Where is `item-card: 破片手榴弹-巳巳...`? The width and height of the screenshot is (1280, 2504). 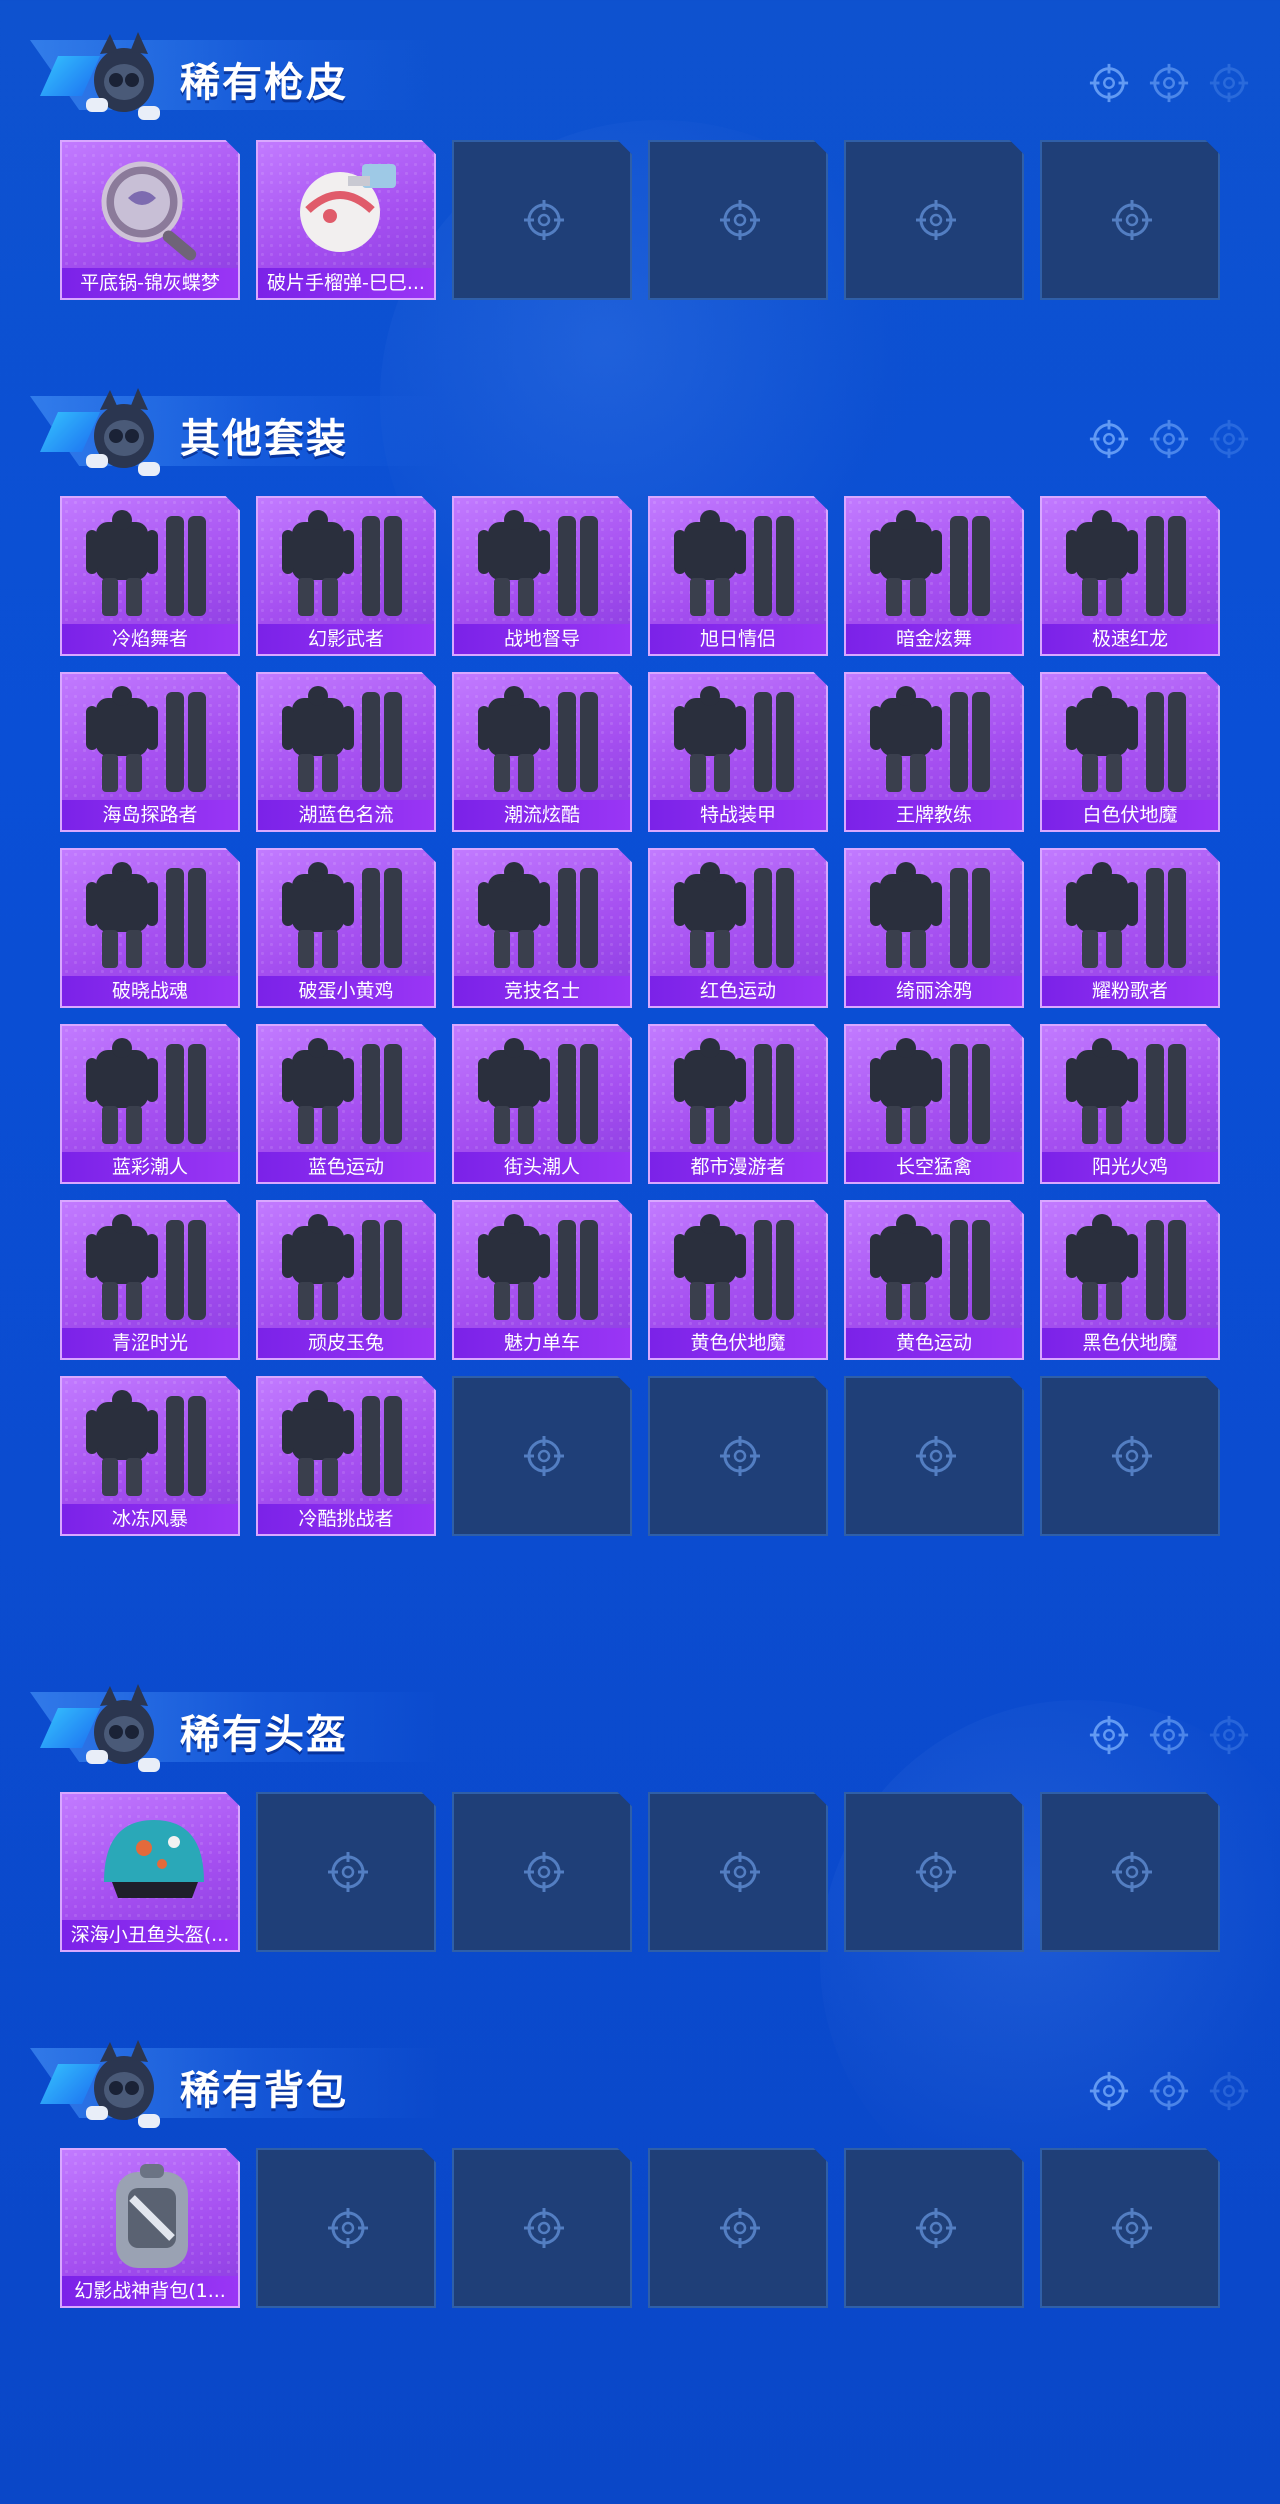 item-card: 破片手榴弹-巳巳... is located at coordinates (346, 220).